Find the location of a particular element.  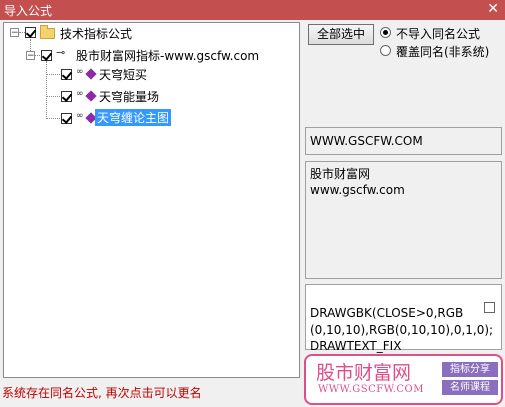

code-line: (0,10,10),RGB(0,10,10),0,1,0); is located at coordinates (402, 330).